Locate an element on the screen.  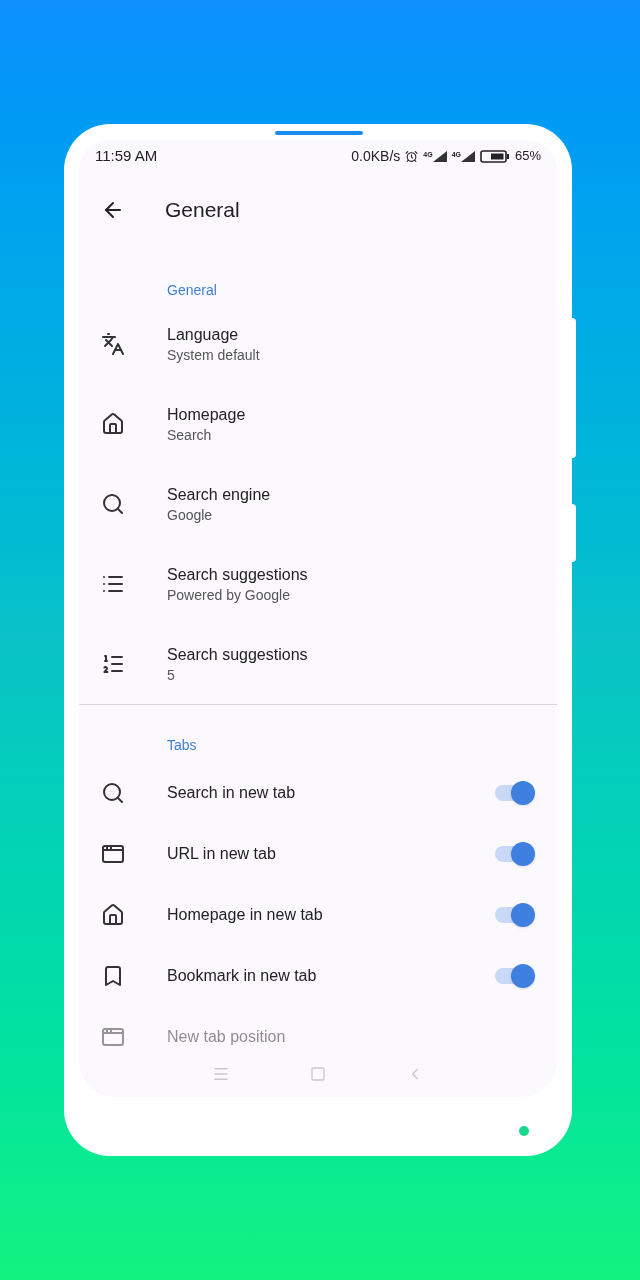
setting-value: Google is located at coordinates (190, 515).